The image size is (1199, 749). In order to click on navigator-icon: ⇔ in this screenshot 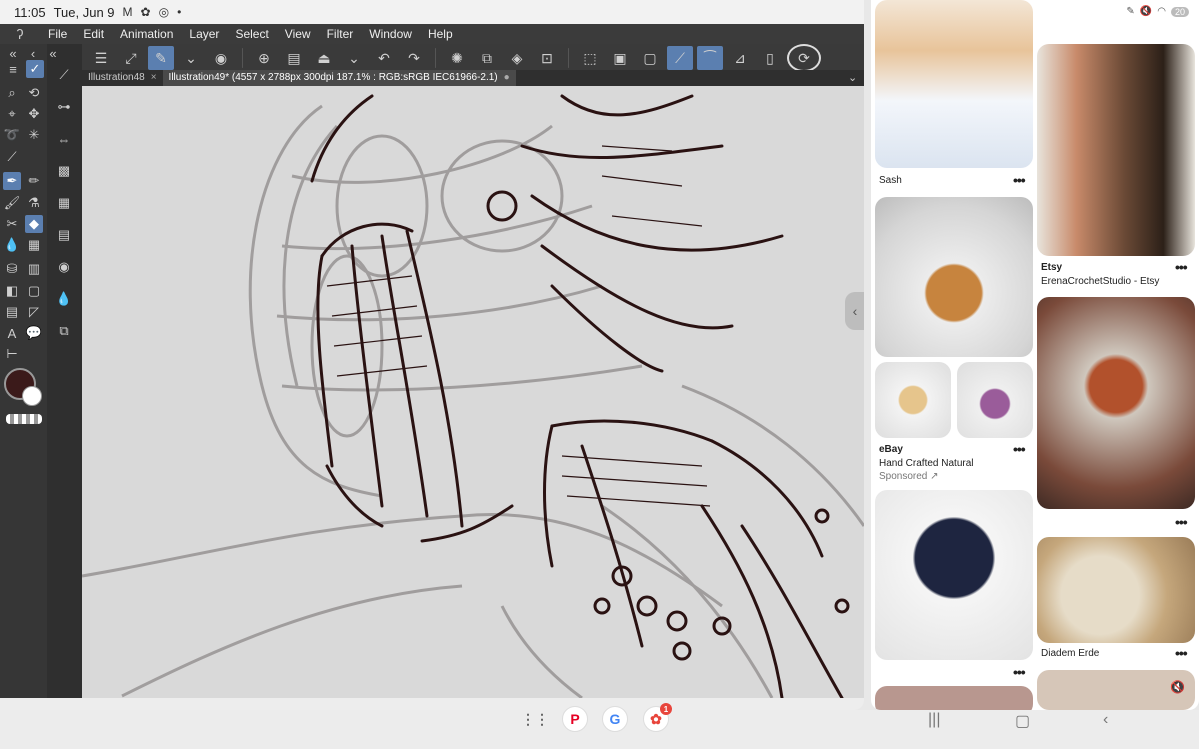, I will do `click(64, 139)`.